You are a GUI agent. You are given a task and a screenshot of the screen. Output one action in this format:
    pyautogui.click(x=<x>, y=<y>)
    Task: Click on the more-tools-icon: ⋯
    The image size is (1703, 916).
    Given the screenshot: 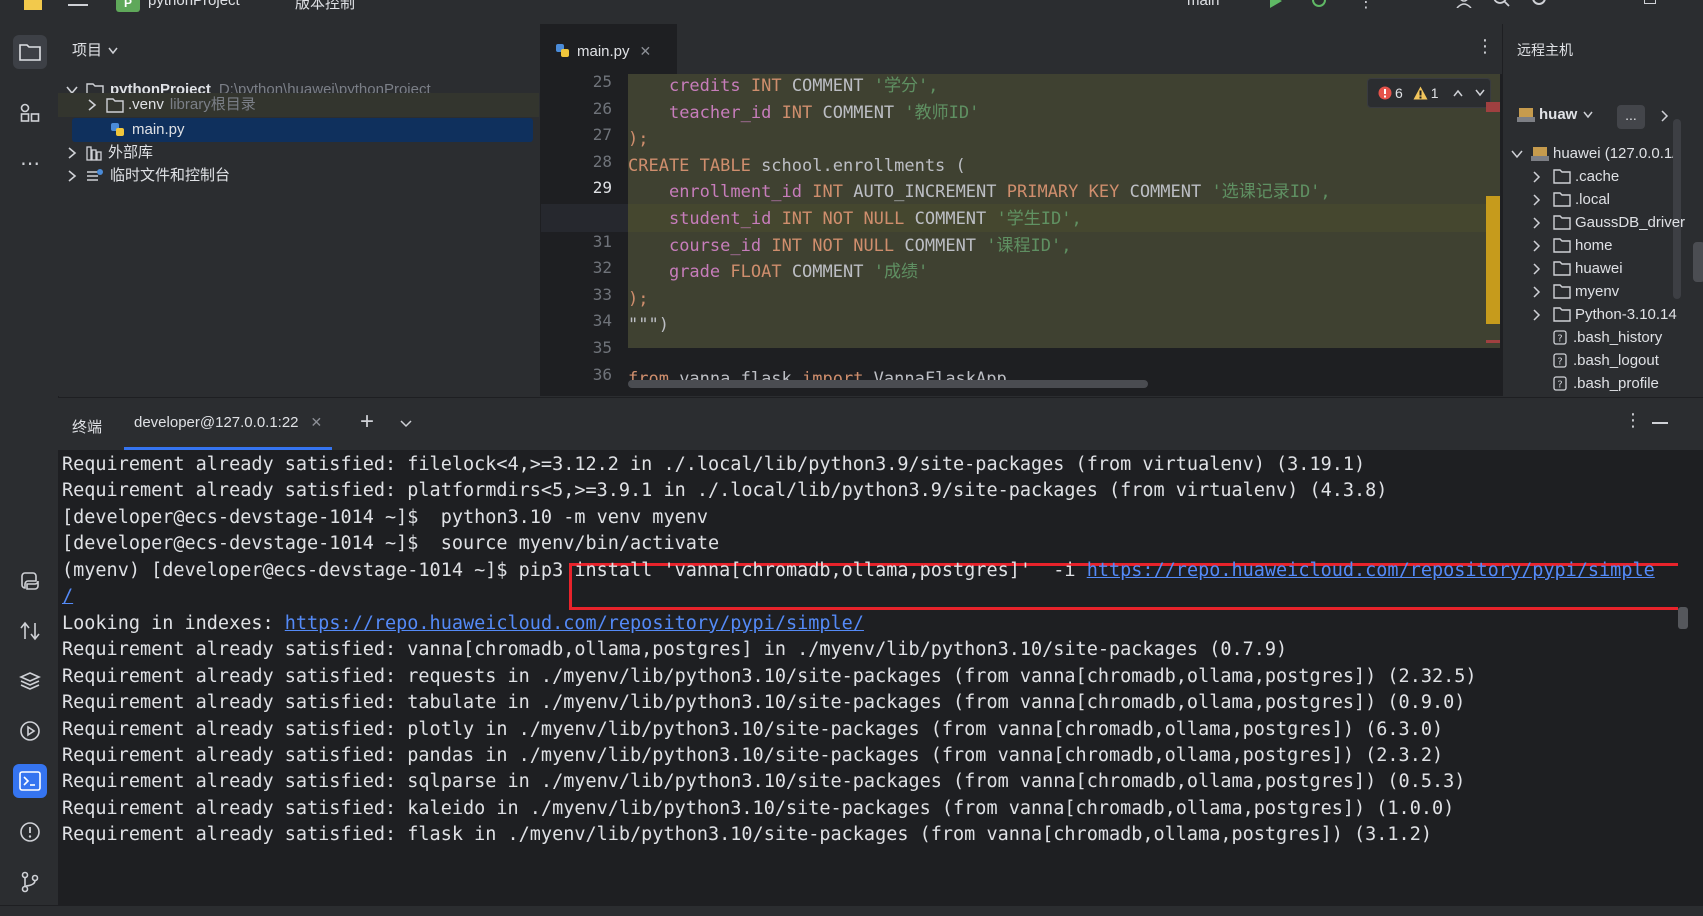 What is the action you would take?
    pyautogui.click(x=30, y=163)
    